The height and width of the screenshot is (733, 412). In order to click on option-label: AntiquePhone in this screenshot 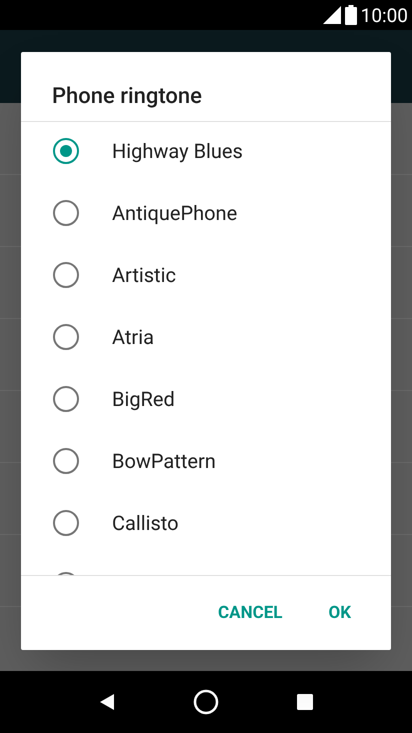, I will do `click(175, 213)`.